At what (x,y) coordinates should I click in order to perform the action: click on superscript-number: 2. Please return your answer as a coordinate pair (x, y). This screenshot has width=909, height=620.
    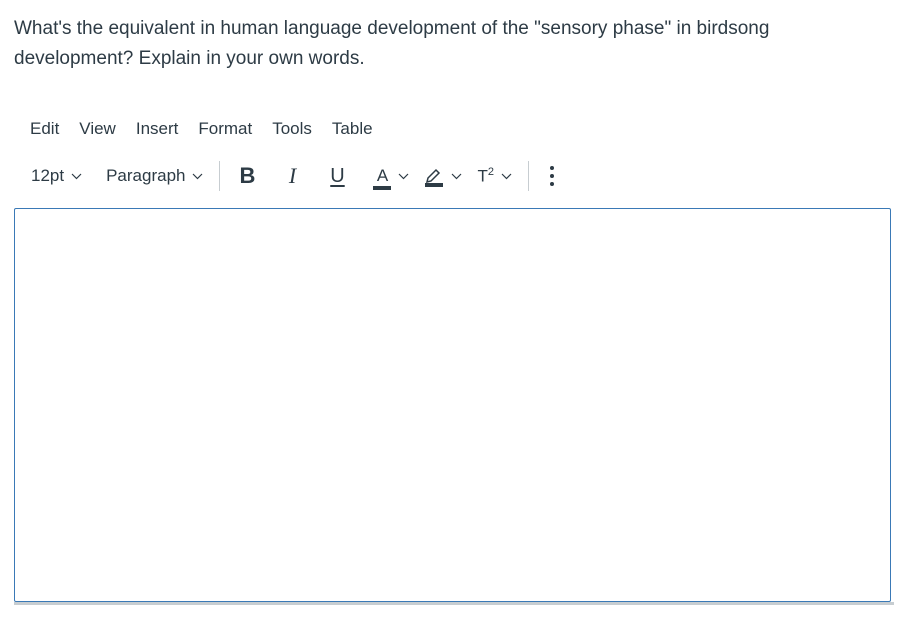
    Looking at the image, I should click on (490, 171).